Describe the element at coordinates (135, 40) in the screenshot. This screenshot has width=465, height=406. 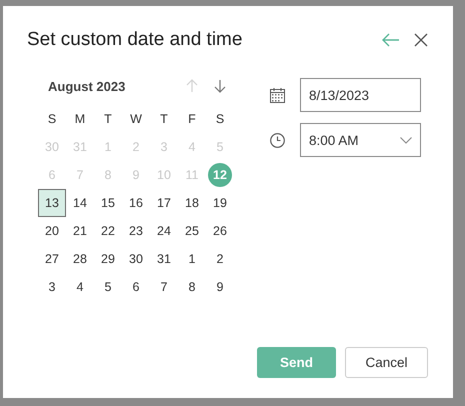
I see `dialog-title: Set custom date and time` at that location.